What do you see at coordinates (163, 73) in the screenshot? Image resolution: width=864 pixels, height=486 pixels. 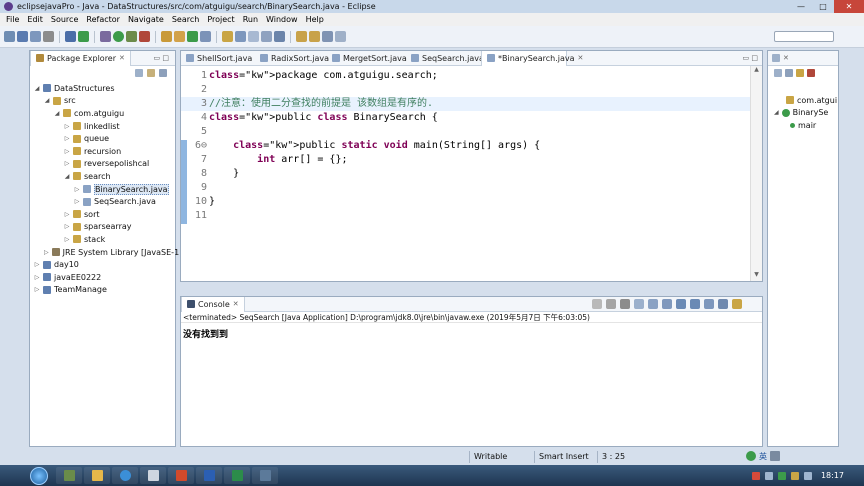 I see `view-menu-icon` at bounding box center [163, 73].